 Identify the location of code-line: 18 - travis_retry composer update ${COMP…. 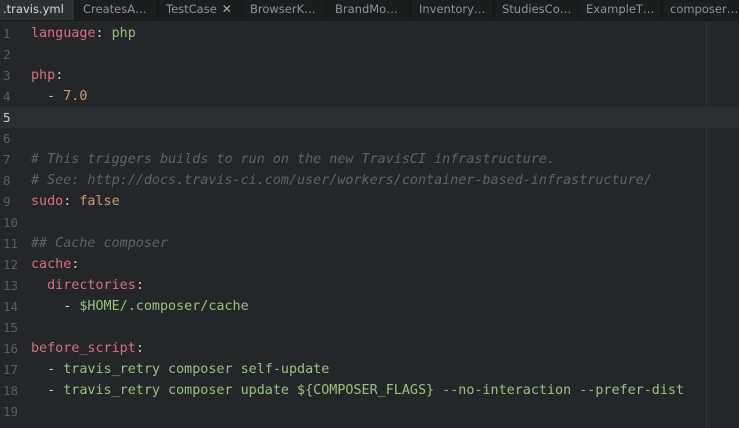
(369, 390).